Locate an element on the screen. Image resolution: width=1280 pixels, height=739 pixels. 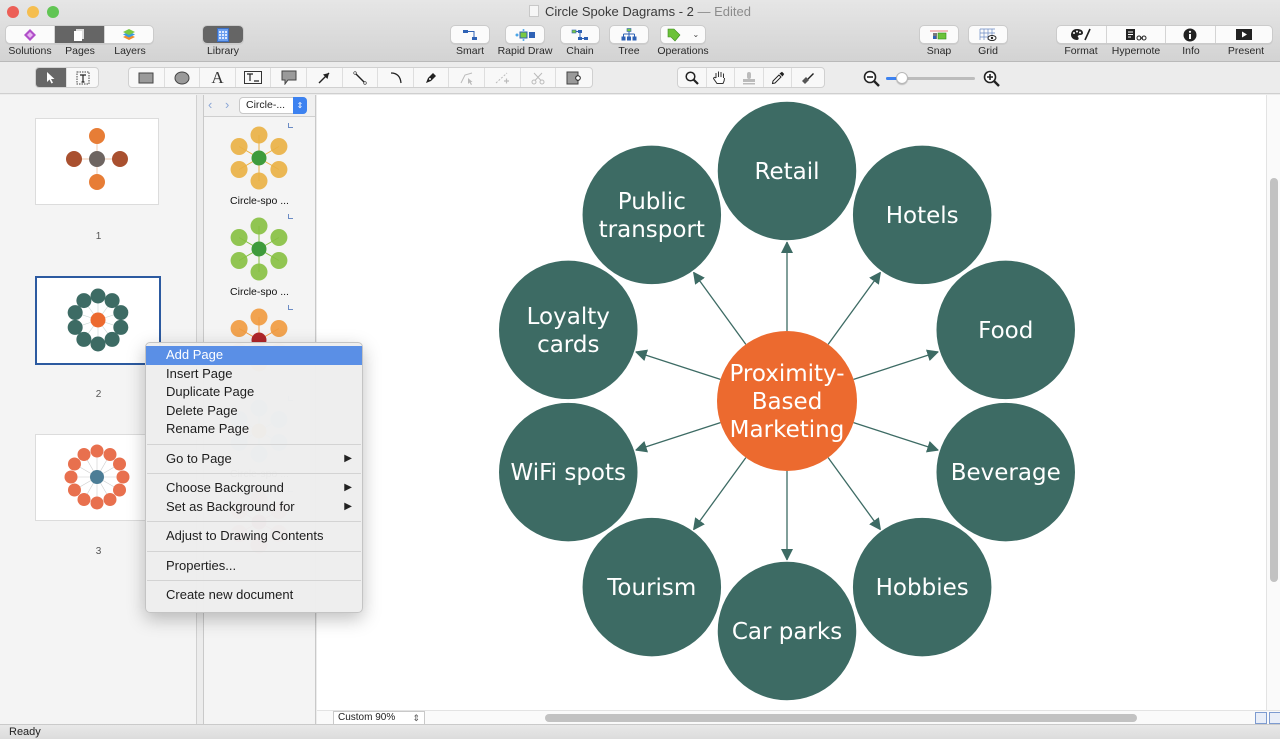
text-tool: A is located at coordinates (218, 77).